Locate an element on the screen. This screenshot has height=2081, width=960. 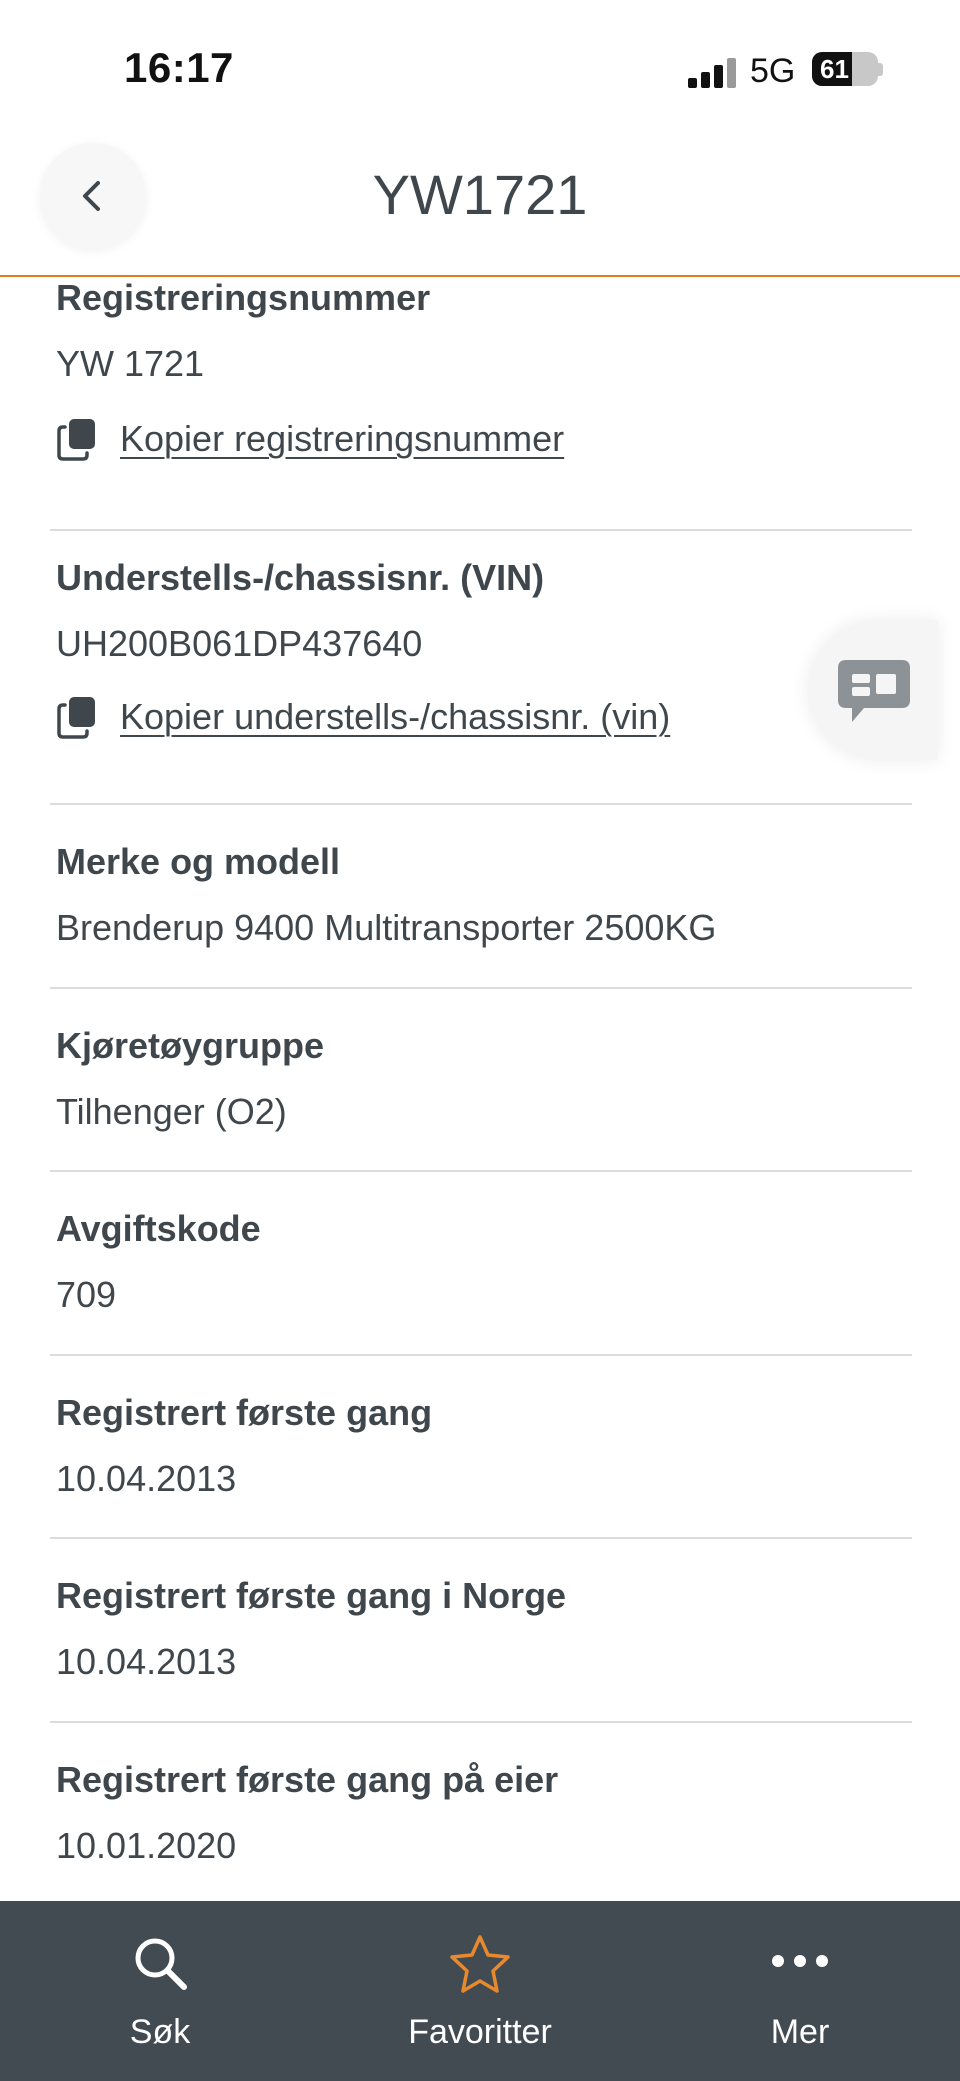
section-vehicle-group: Kjøretøygruppe Tilhenger (O2) is located at coordinates (481, 1080).